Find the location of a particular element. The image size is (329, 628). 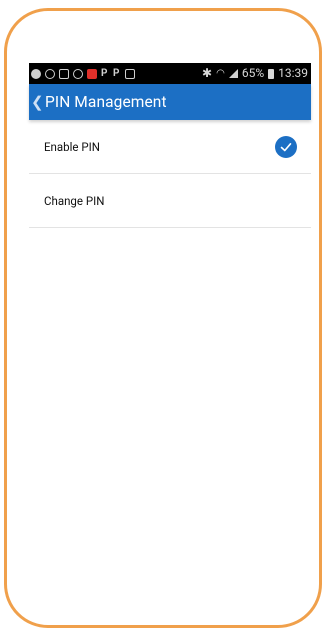

notification-red-icon is located at coordinates (92, 73).